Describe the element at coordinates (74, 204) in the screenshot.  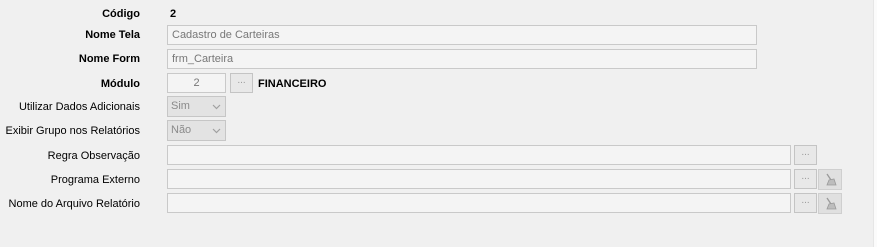
I see `nome-arquivo-relatorio-label: Nome do Arquivo Relatório` at that location.